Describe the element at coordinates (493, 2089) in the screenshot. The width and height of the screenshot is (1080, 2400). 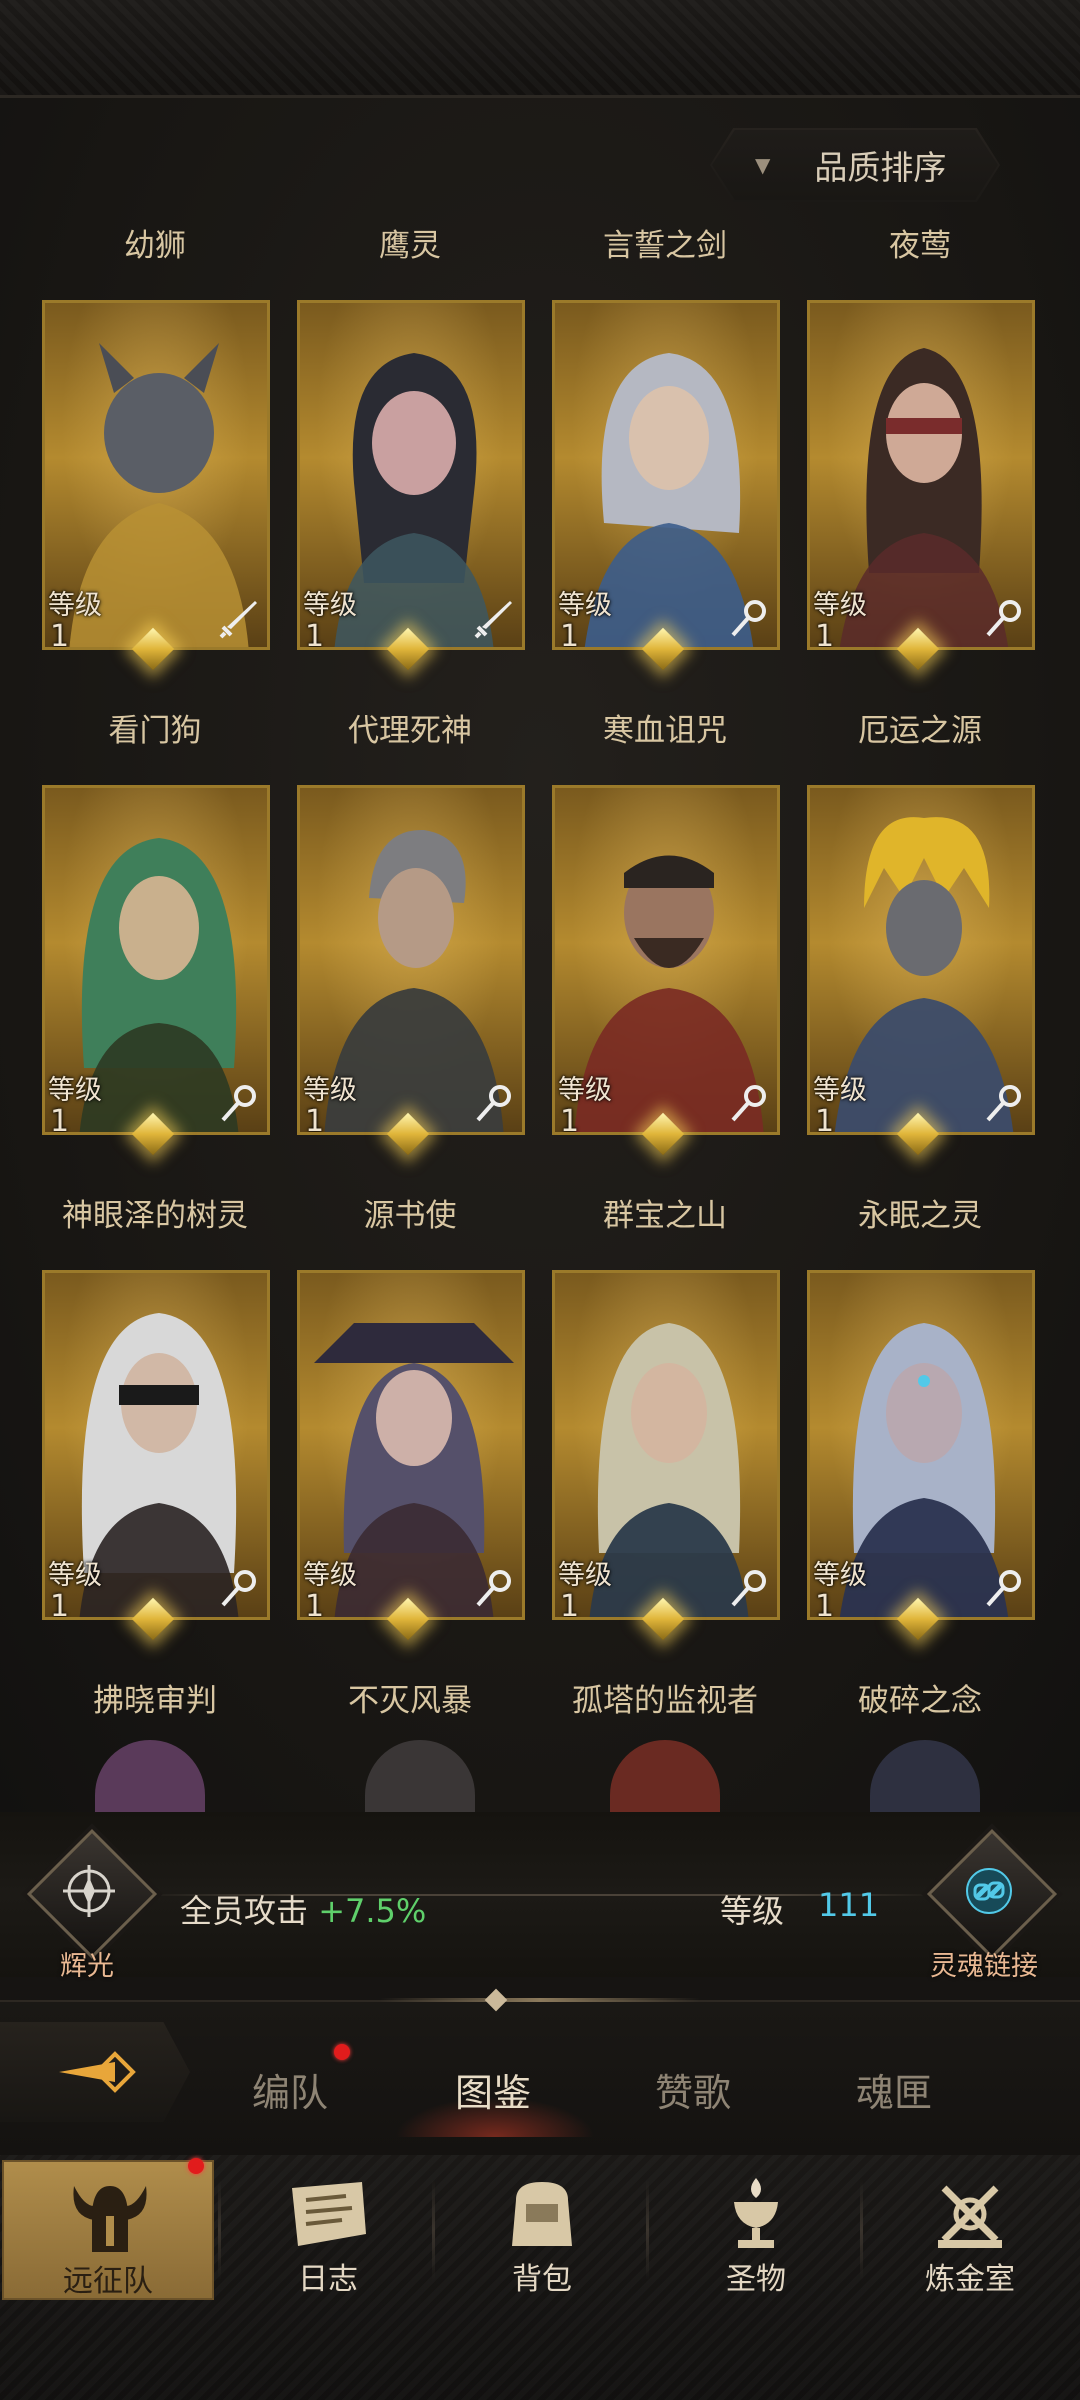
I see `tab-codex: 图鉴` at that location.